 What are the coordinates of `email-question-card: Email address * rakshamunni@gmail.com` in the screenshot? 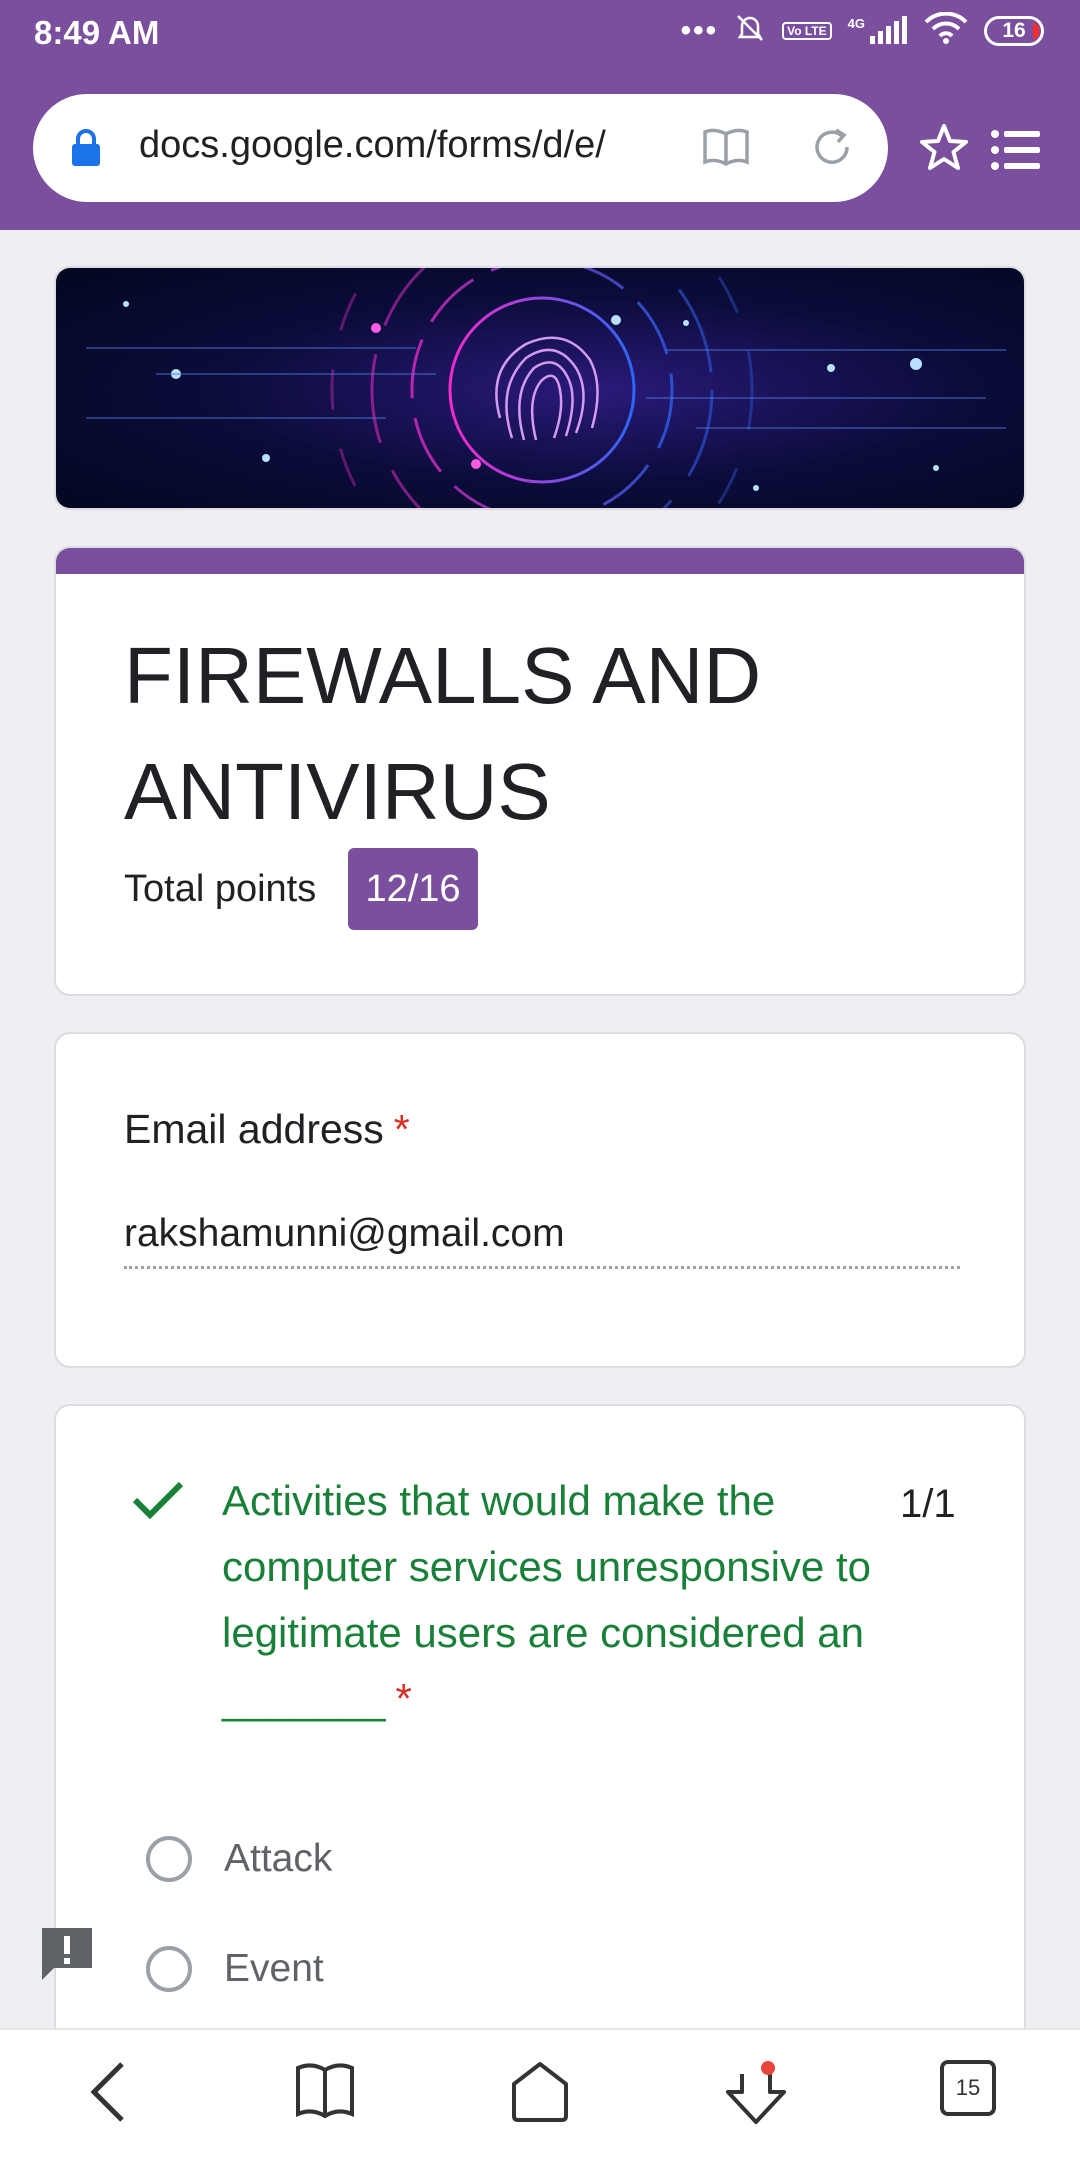 It's located at (540, 1200).